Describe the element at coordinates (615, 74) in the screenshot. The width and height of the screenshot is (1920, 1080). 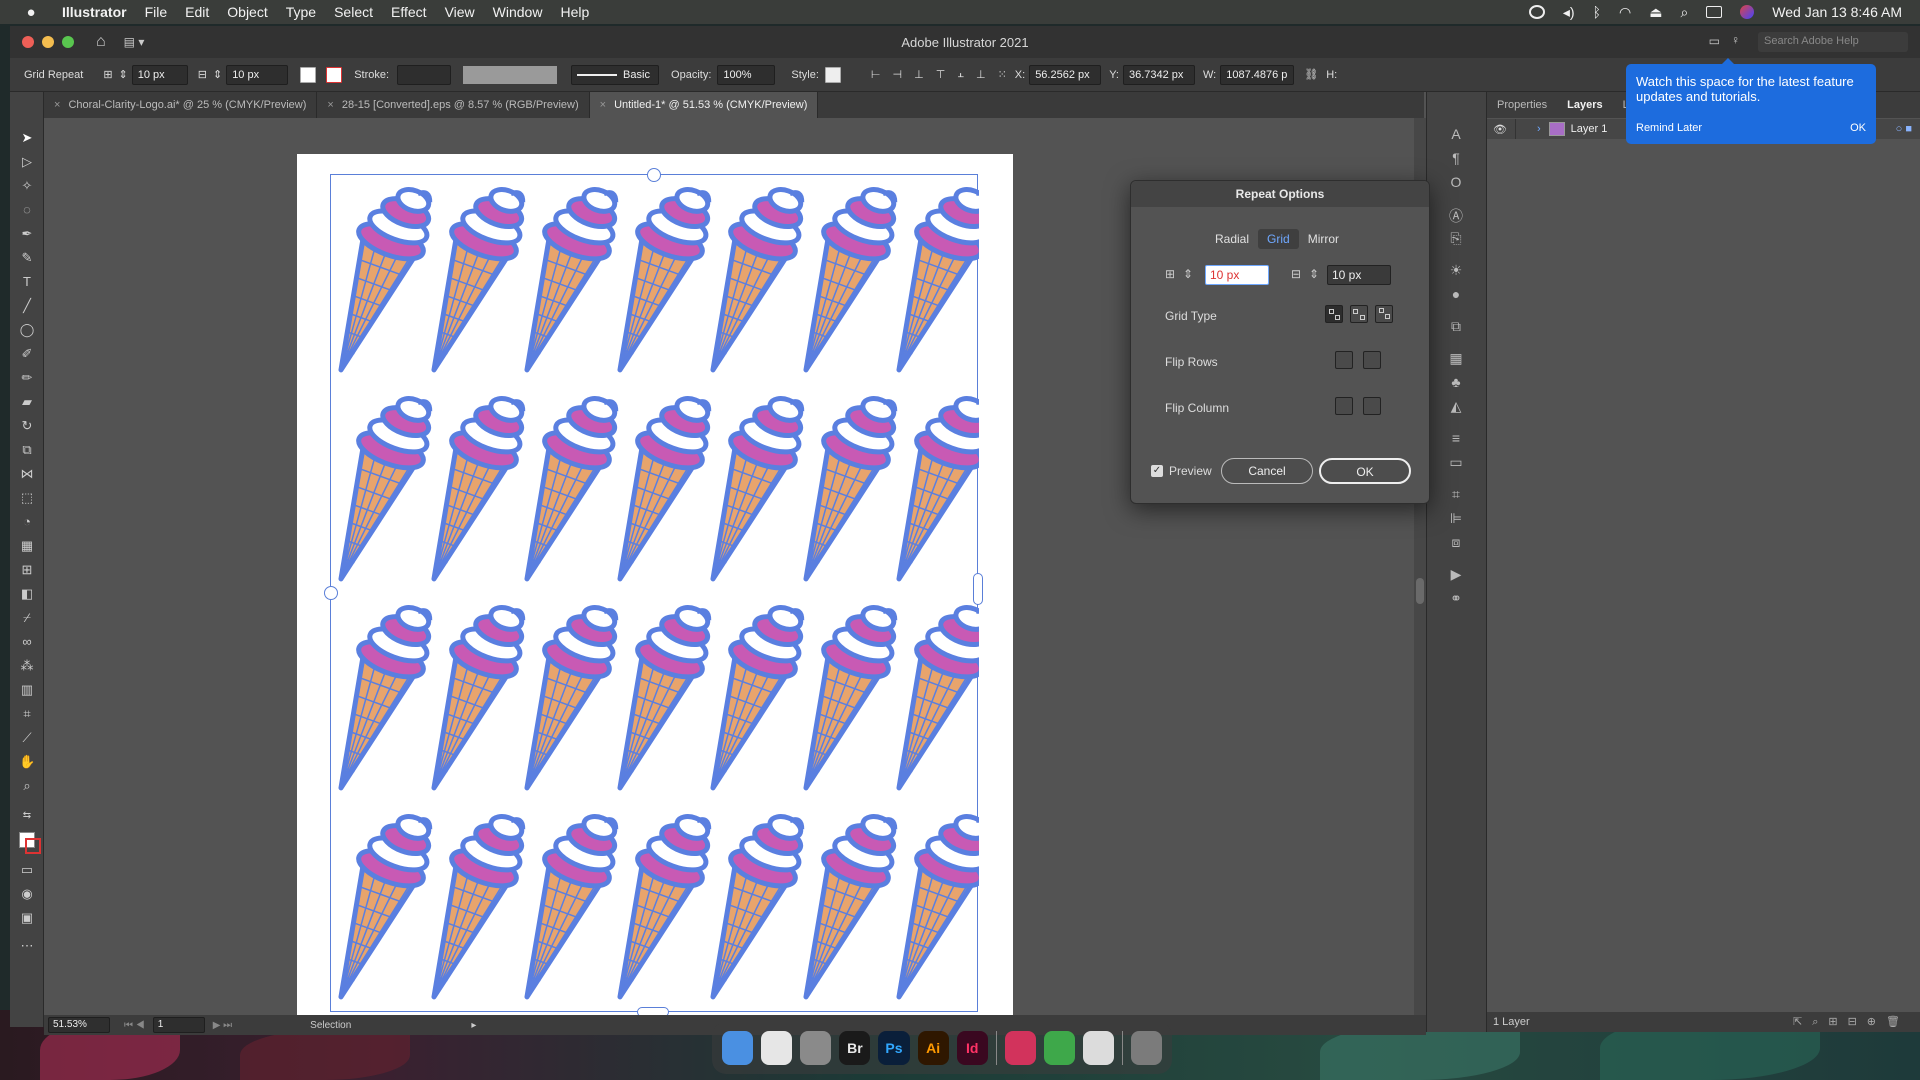
I see `brush-definition-field: Basic` at that location.